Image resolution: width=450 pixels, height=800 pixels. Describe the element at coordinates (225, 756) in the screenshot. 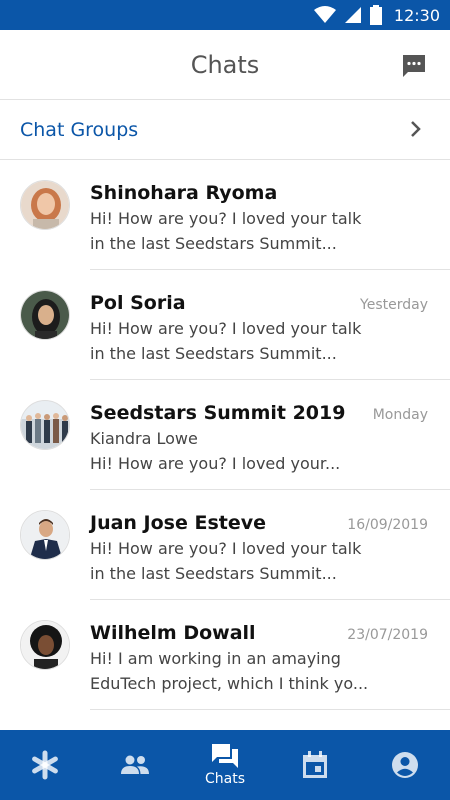

I see `chats-icon` at that location.